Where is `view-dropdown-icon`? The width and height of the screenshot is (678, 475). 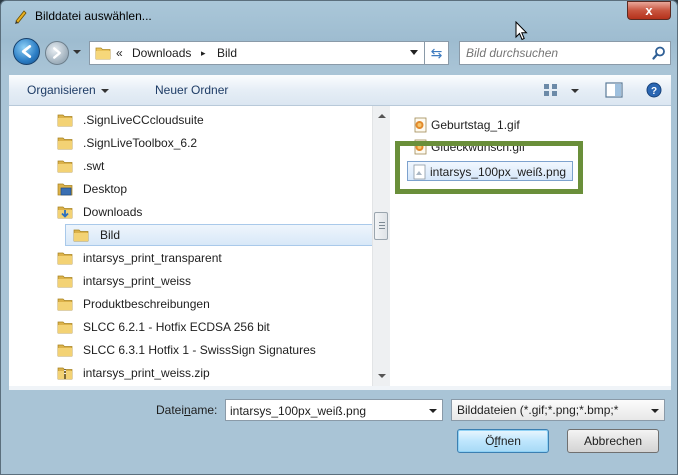 view-dropdown-icon is located at coordinates (575, 91).